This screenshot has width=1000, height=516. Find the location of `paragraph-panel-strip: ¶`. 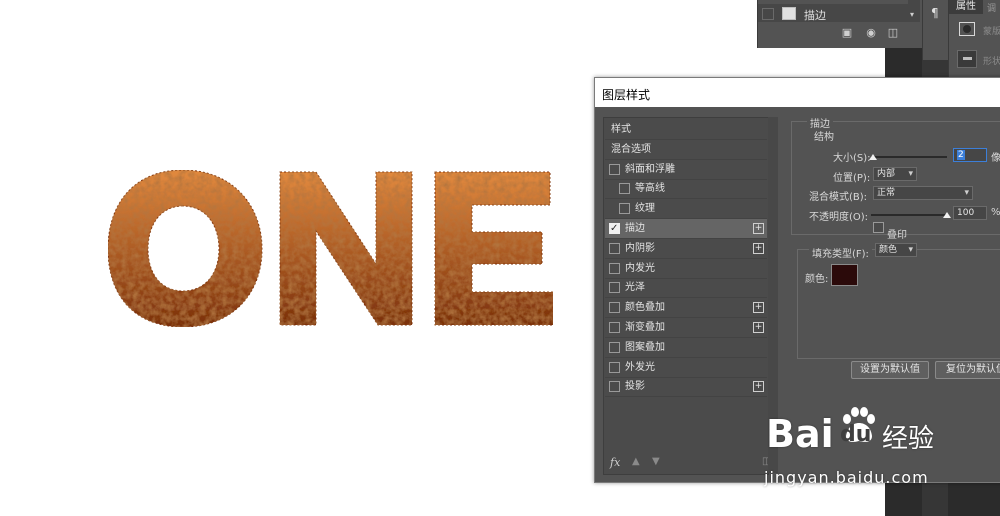

paragraph-panel-strip: ¶ is located at coordinates (935, 30).